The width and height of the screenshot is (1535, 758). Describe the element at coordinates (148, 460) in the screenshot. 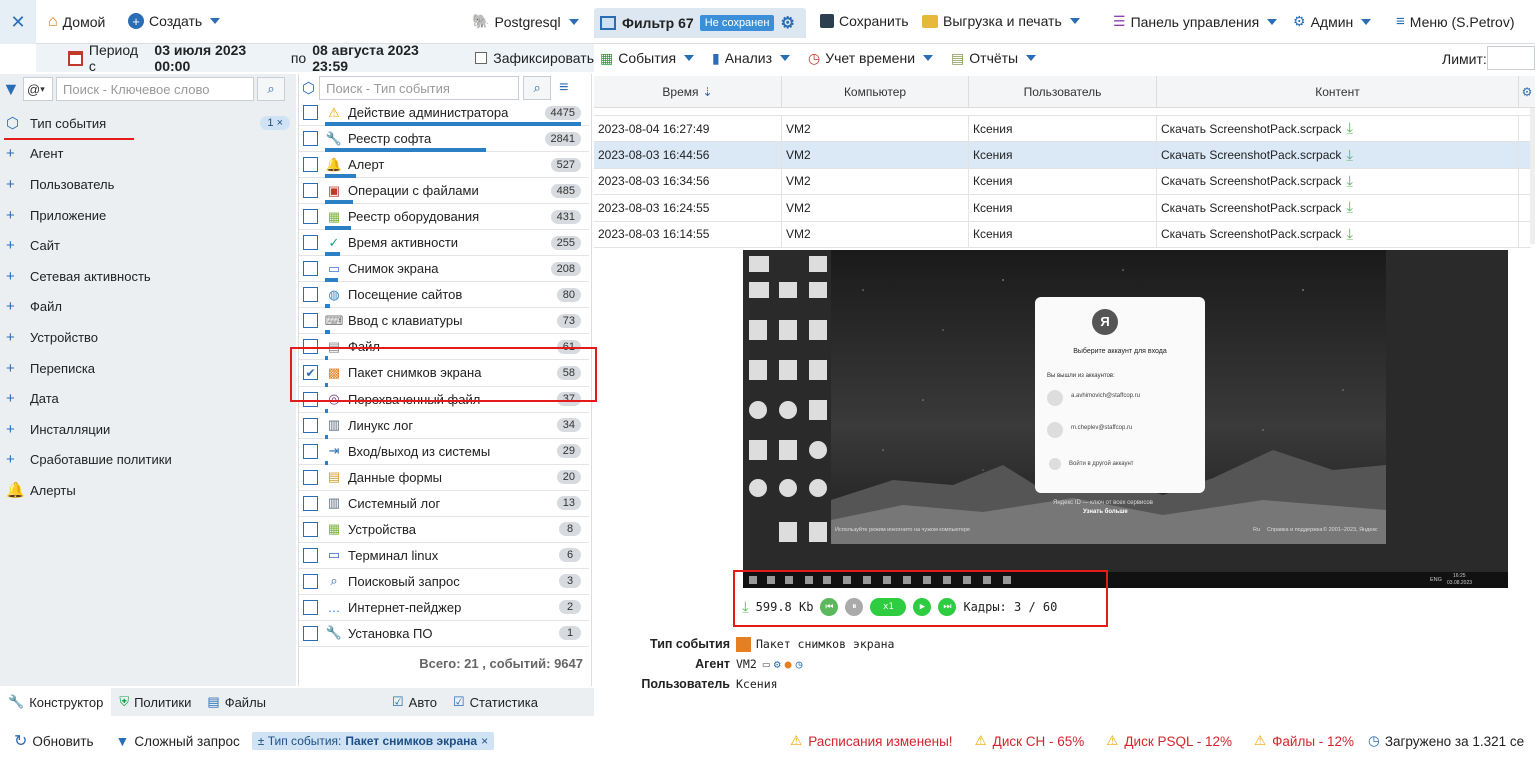

I see `category-item: + Сработавшие политики` at that location.